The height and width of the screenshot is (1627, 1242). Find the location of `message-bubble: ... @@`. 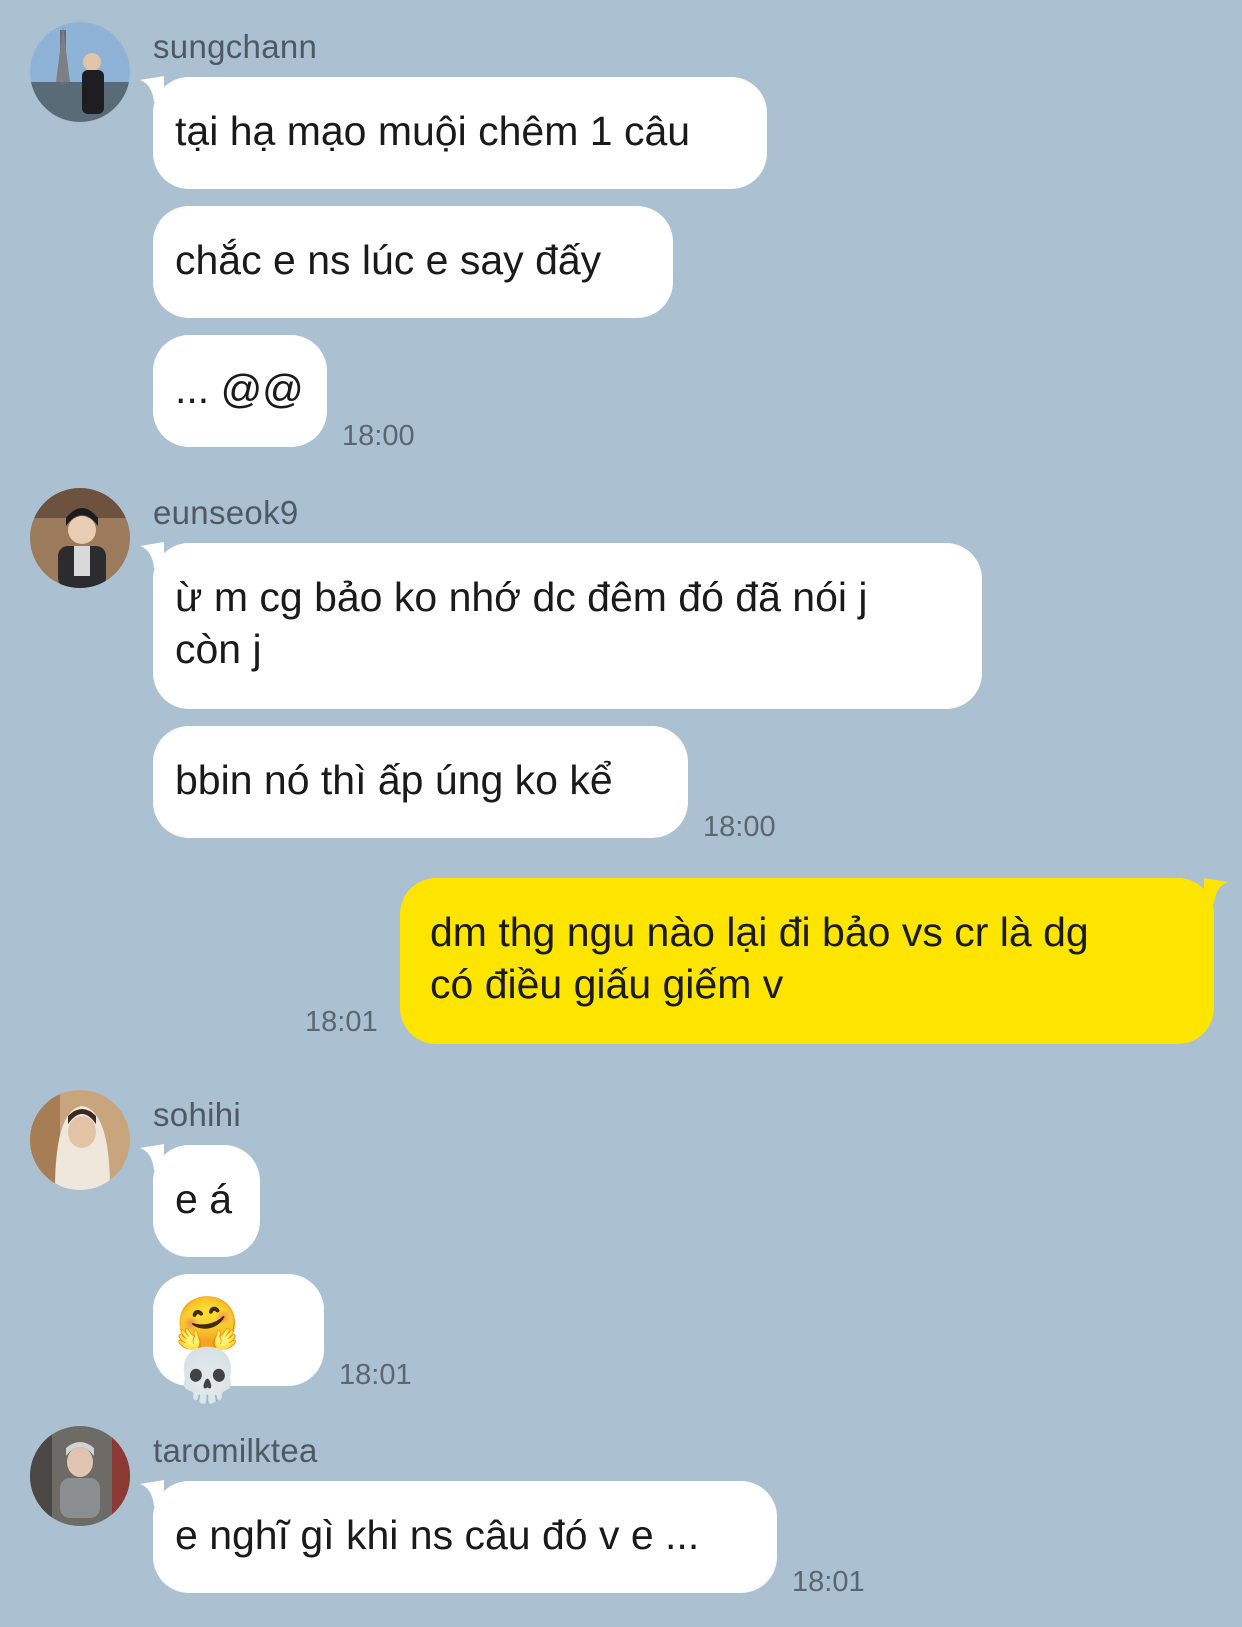

message-bubble: ... @@ is located at coordinates (240, 391).